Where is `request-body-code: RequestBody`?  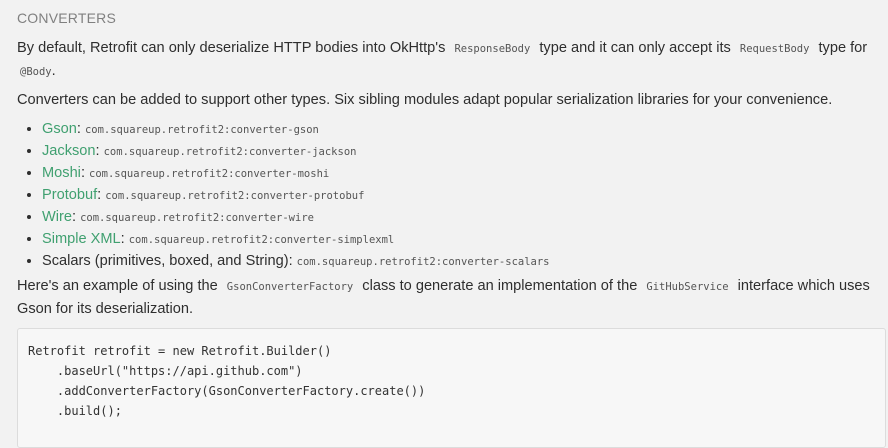 request-body-code: RequestBody is located at coordinates (774, 49).